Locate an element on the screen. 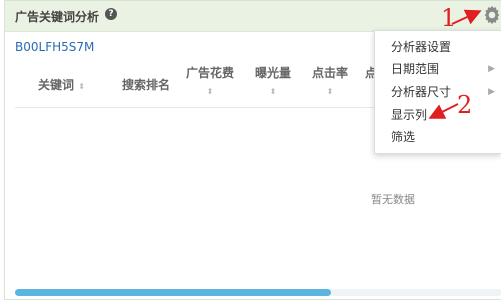 Image resolution: width=501 pixels, height=305 pixels. annotation-number-1: 1 is located at coordinates (449, 18).